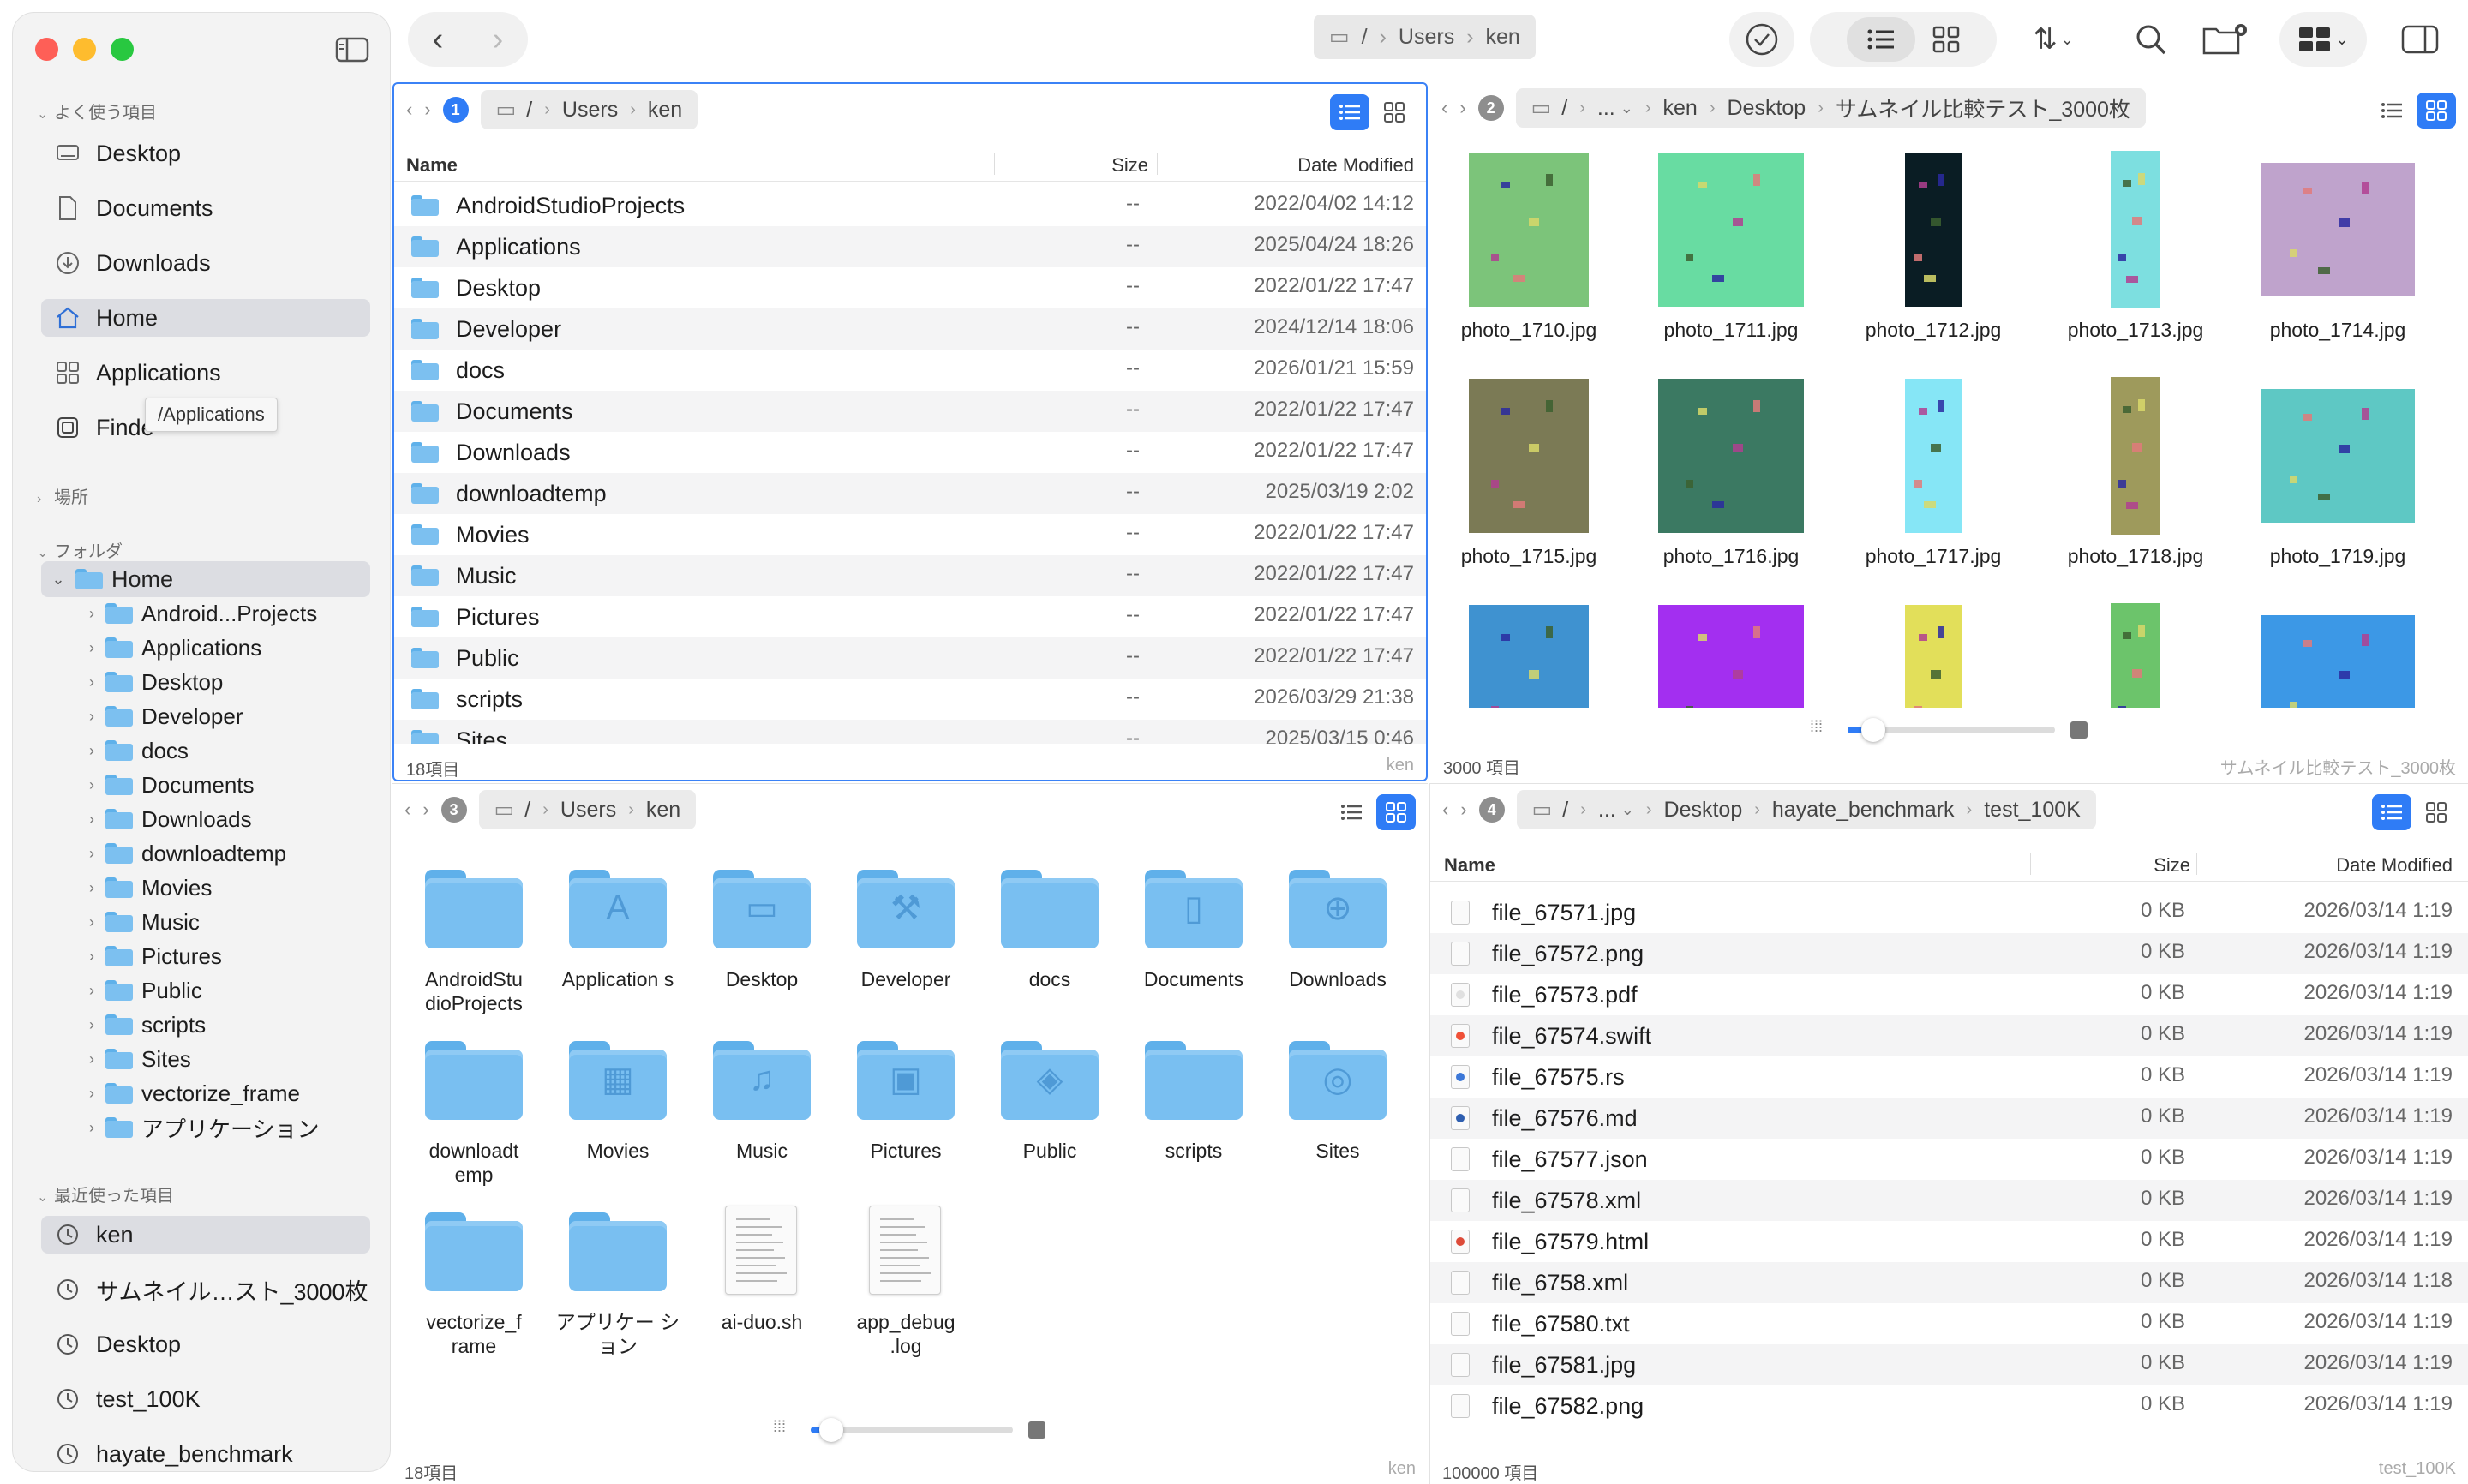 This screenshot has width=2468, height=1484. What do you see at coordinates (205, 208) in the screenshot?
I see `sidebar-item-documents: Documents` at bounding box center [205, 208].